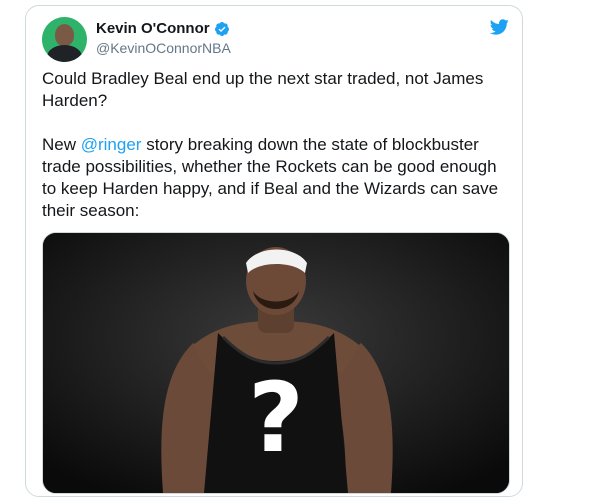  Describe the element at coordinates (64, 35) in the screenshot. I see `avatar-head` at that location.